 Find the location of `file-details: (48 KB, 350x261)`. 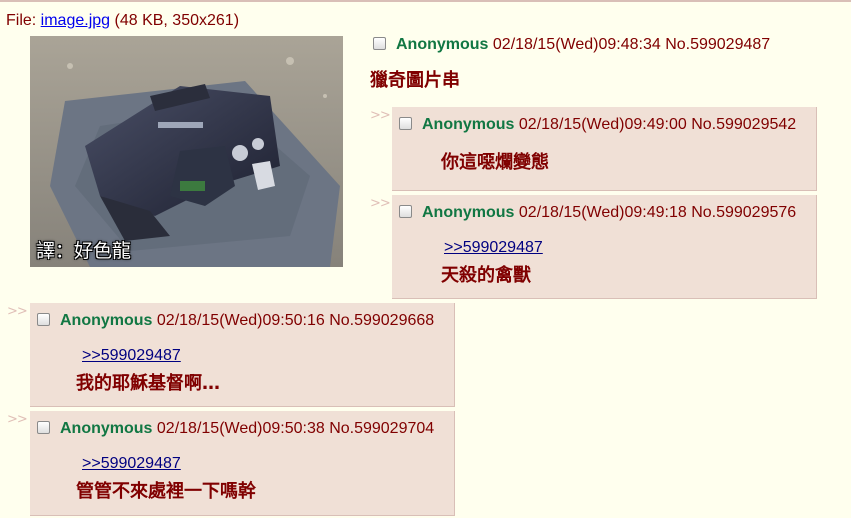

file-details: (48 KB, 350x261) is located at coordinates (175, 20).